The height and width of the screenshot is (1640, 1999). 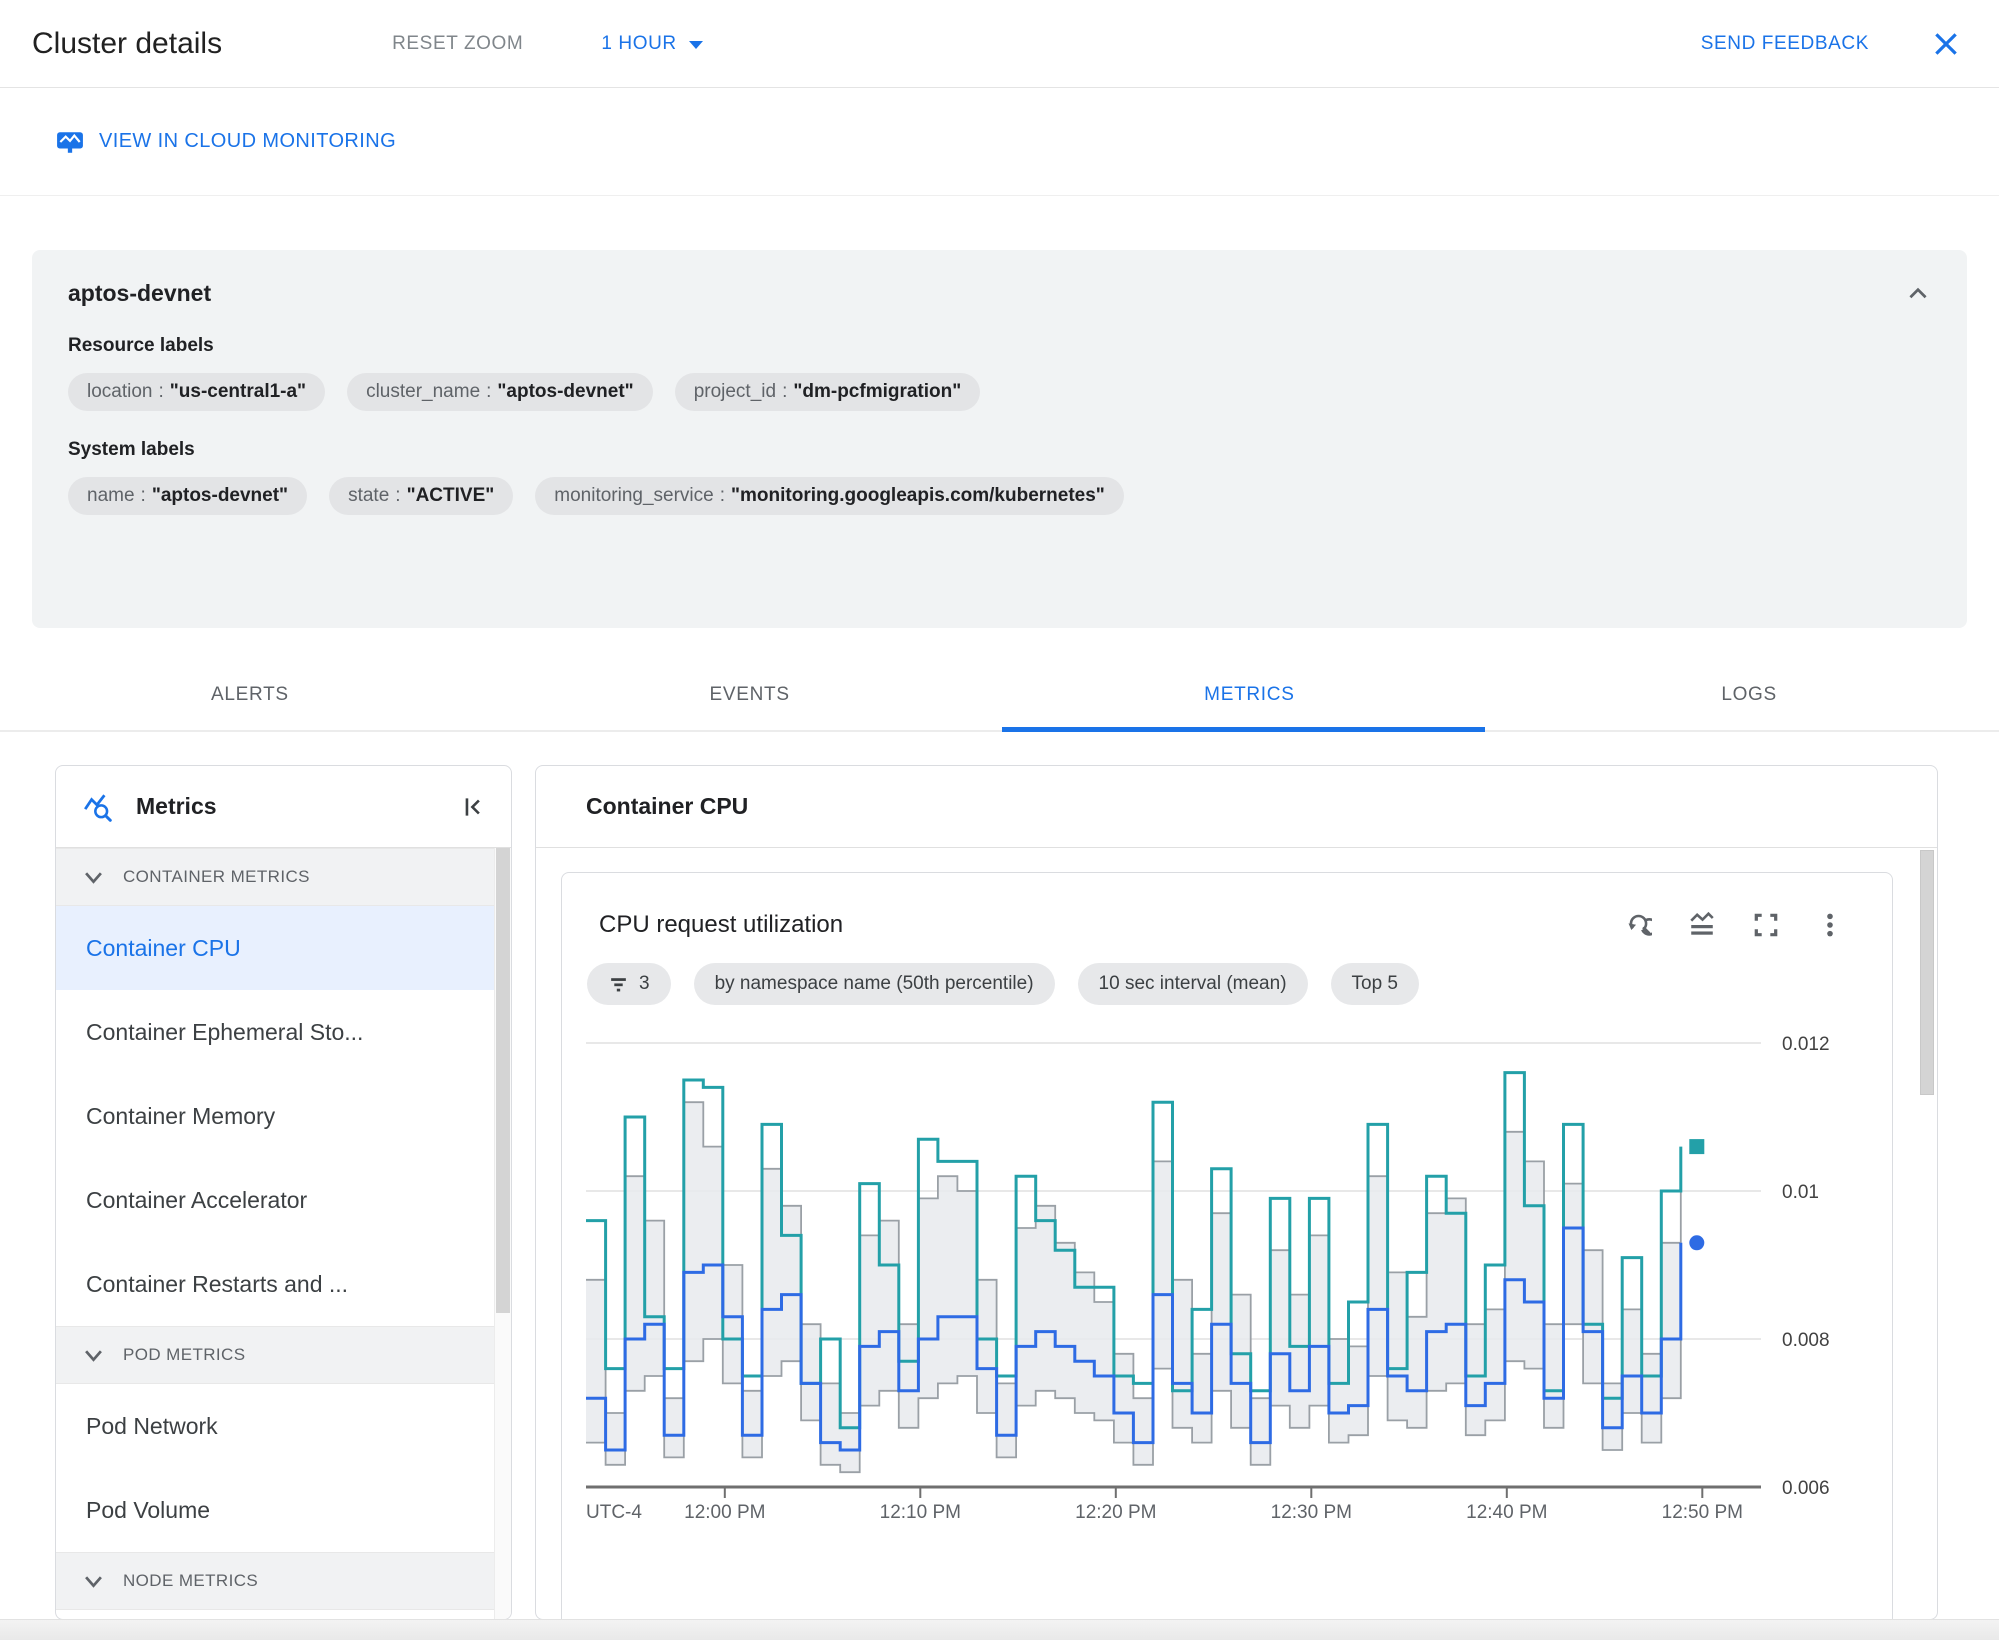 I want to click on section-node-metrics: NODE METRICS, so click(x=283, y=1581).